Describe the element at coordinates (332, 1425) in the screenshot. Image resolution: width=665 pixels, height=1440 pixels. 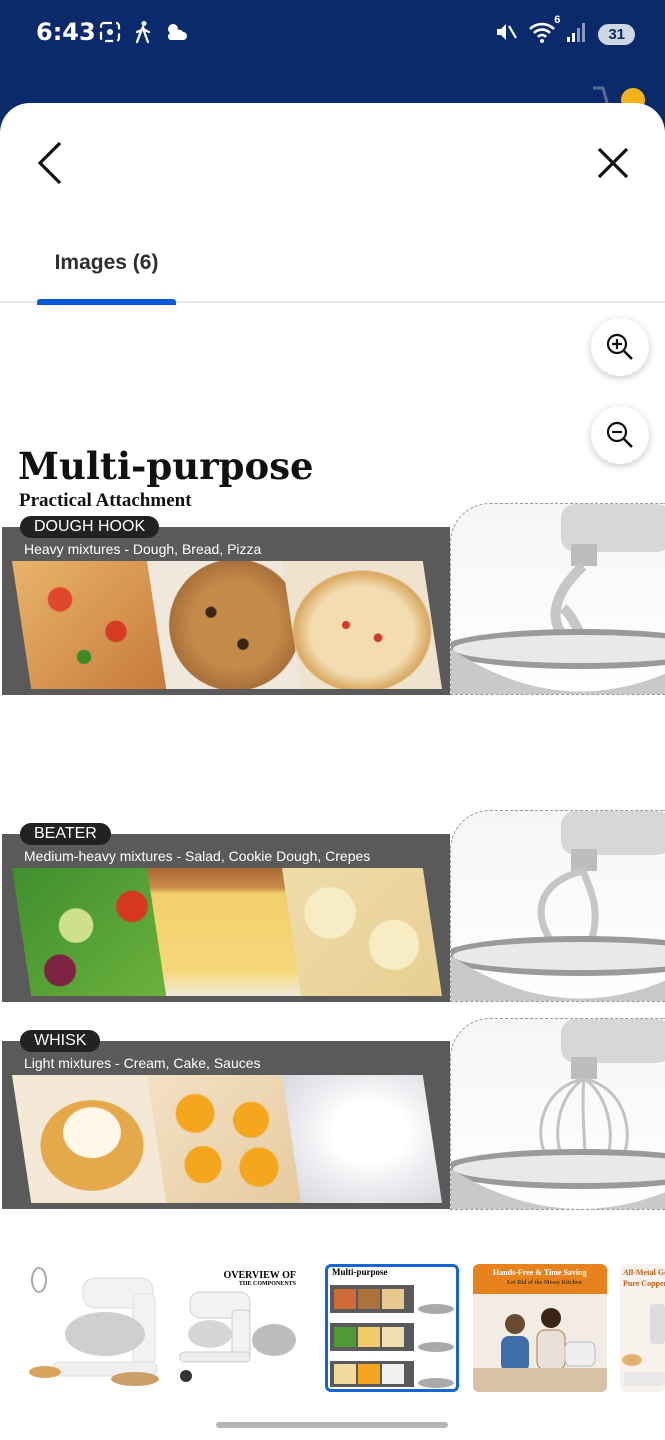
I see `home-indicator` at that location.